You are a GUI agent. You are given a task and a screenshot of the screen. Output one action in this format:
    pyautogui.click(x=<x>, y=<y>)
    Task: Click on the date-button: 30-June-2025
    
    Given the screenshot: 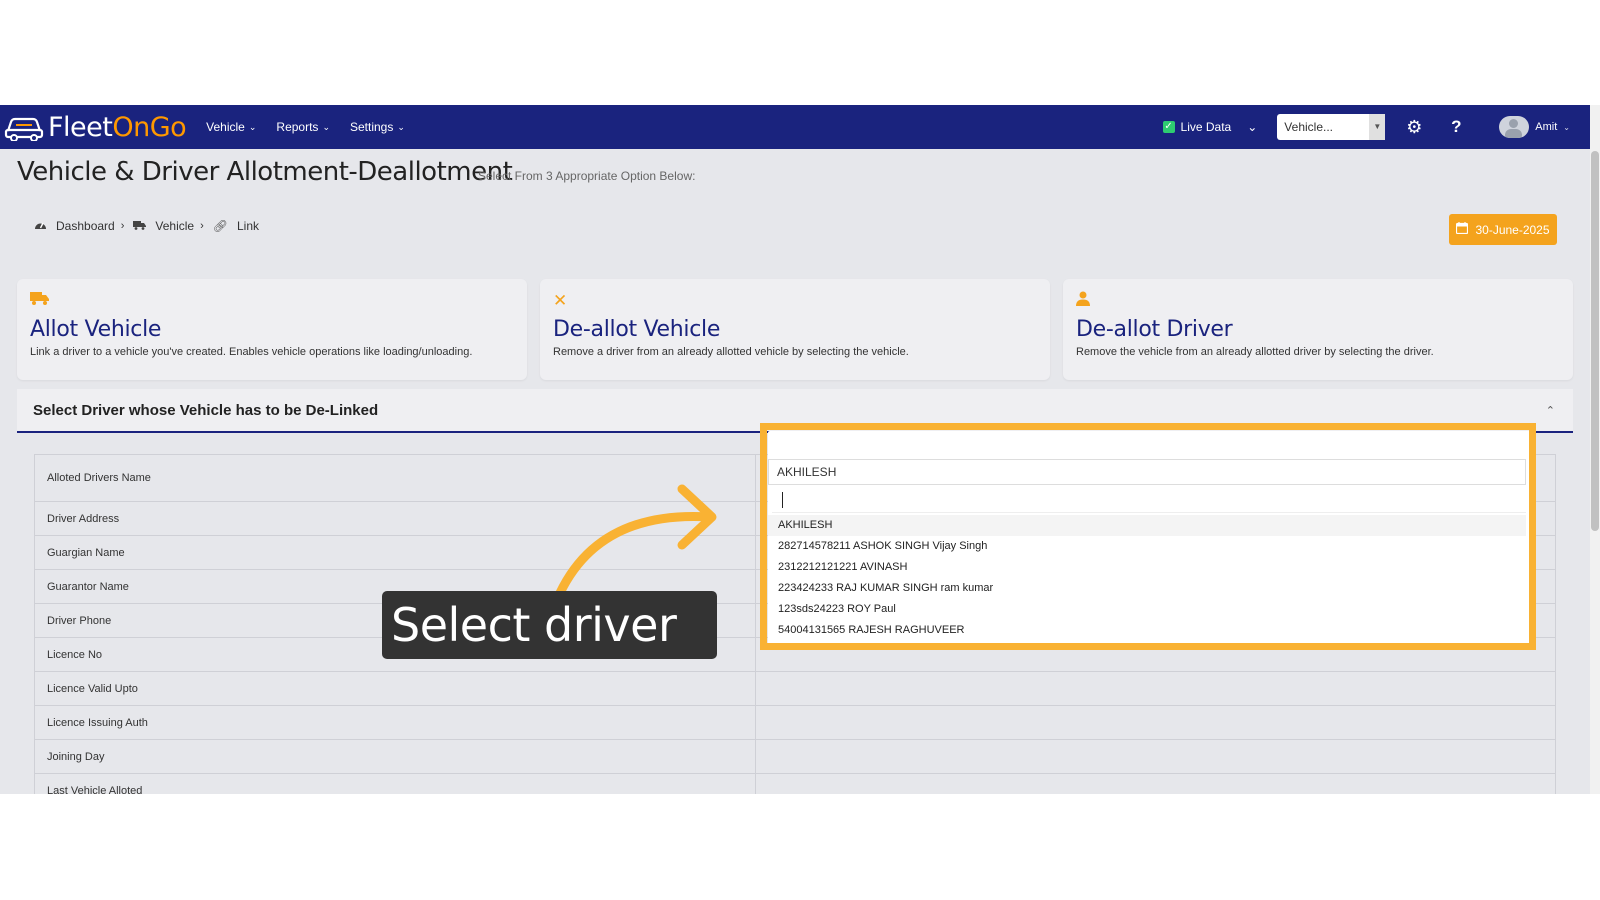 What is the action you would take?
    pyautogui.click(x=1503, y=229)
    